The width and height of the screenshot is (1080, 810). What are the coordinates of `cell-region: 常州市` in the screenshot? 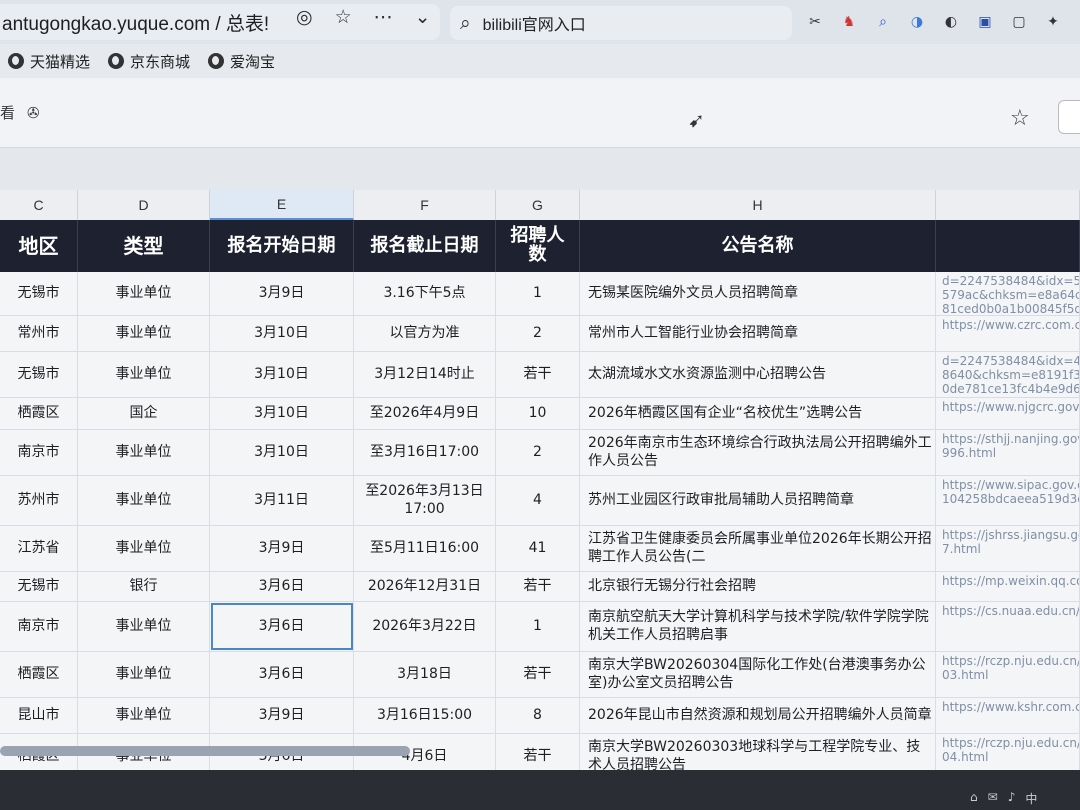 It's located at (39, 333).